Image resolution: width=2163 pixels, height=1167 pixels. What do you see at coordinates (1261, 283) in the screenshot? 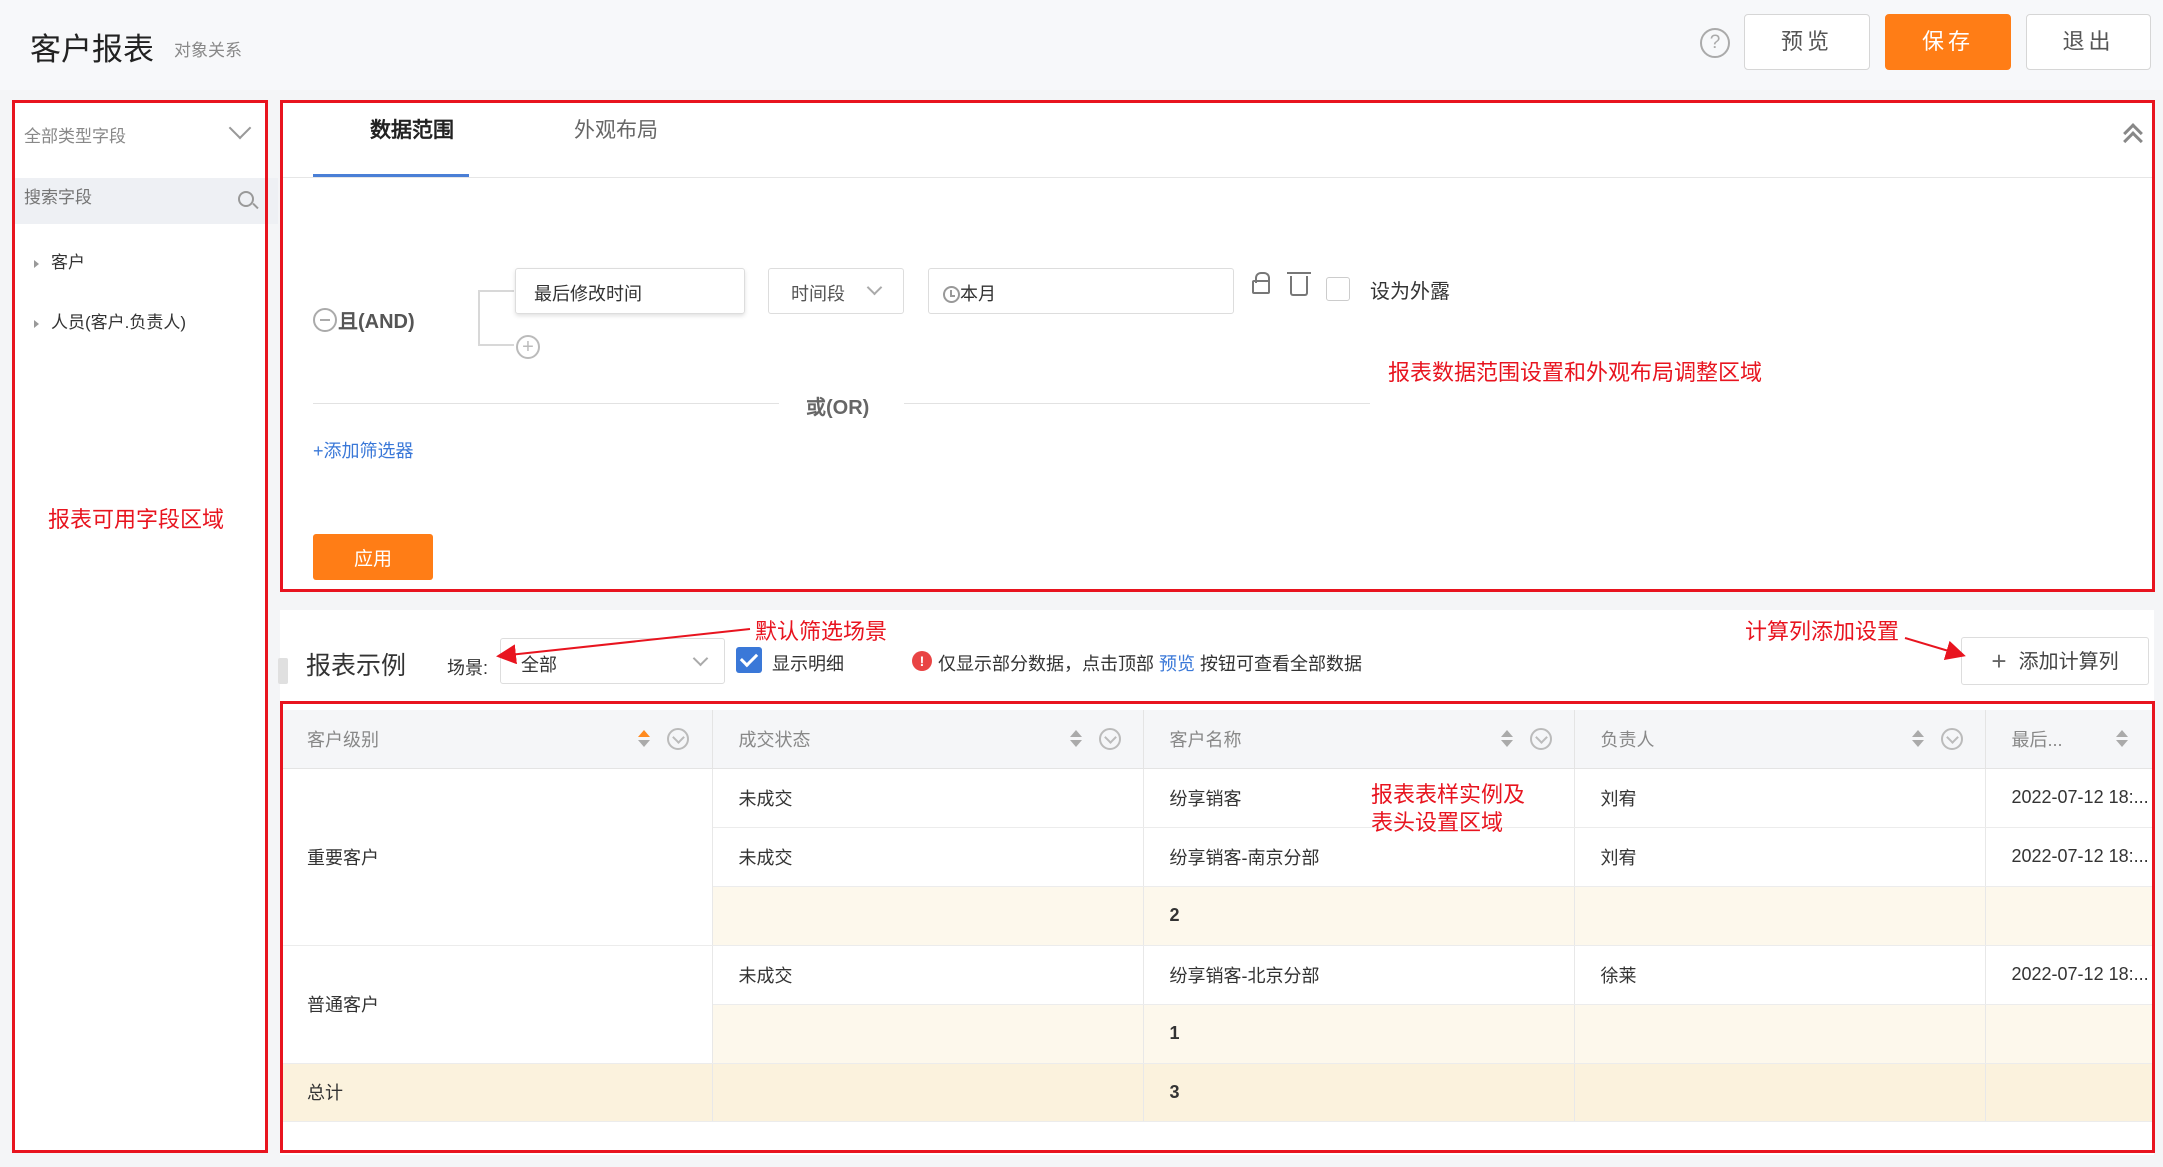
I see `lock-icon` at bounding box center [1261, 283].